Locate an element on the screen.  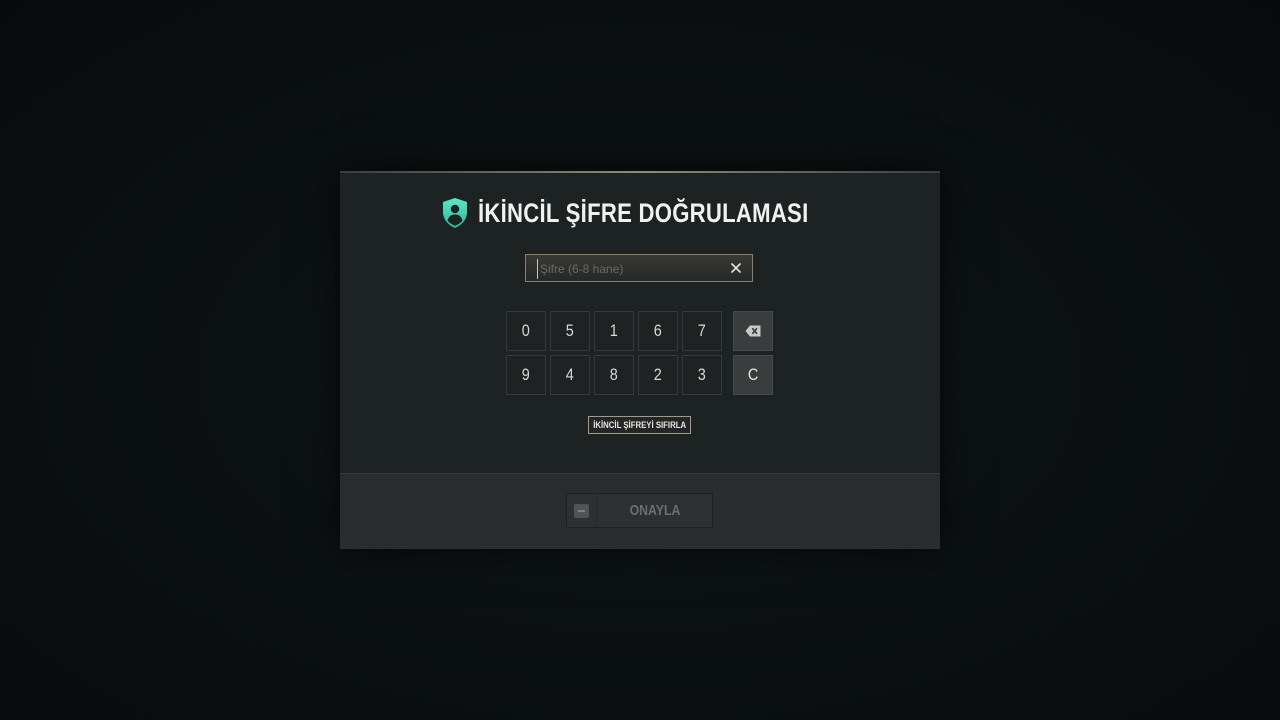
confirm-label: ONAYLA is located at coordinates (655, 510).